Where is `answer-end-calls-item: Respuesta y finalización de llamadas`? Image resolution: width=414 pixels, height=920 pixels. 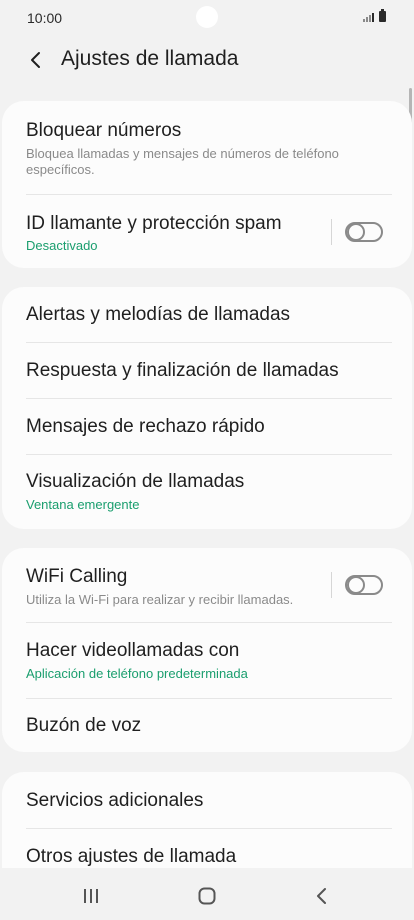 answer-end-calls-item: Respuesta y finalización de llamadas is located at coordinates (207, 370).